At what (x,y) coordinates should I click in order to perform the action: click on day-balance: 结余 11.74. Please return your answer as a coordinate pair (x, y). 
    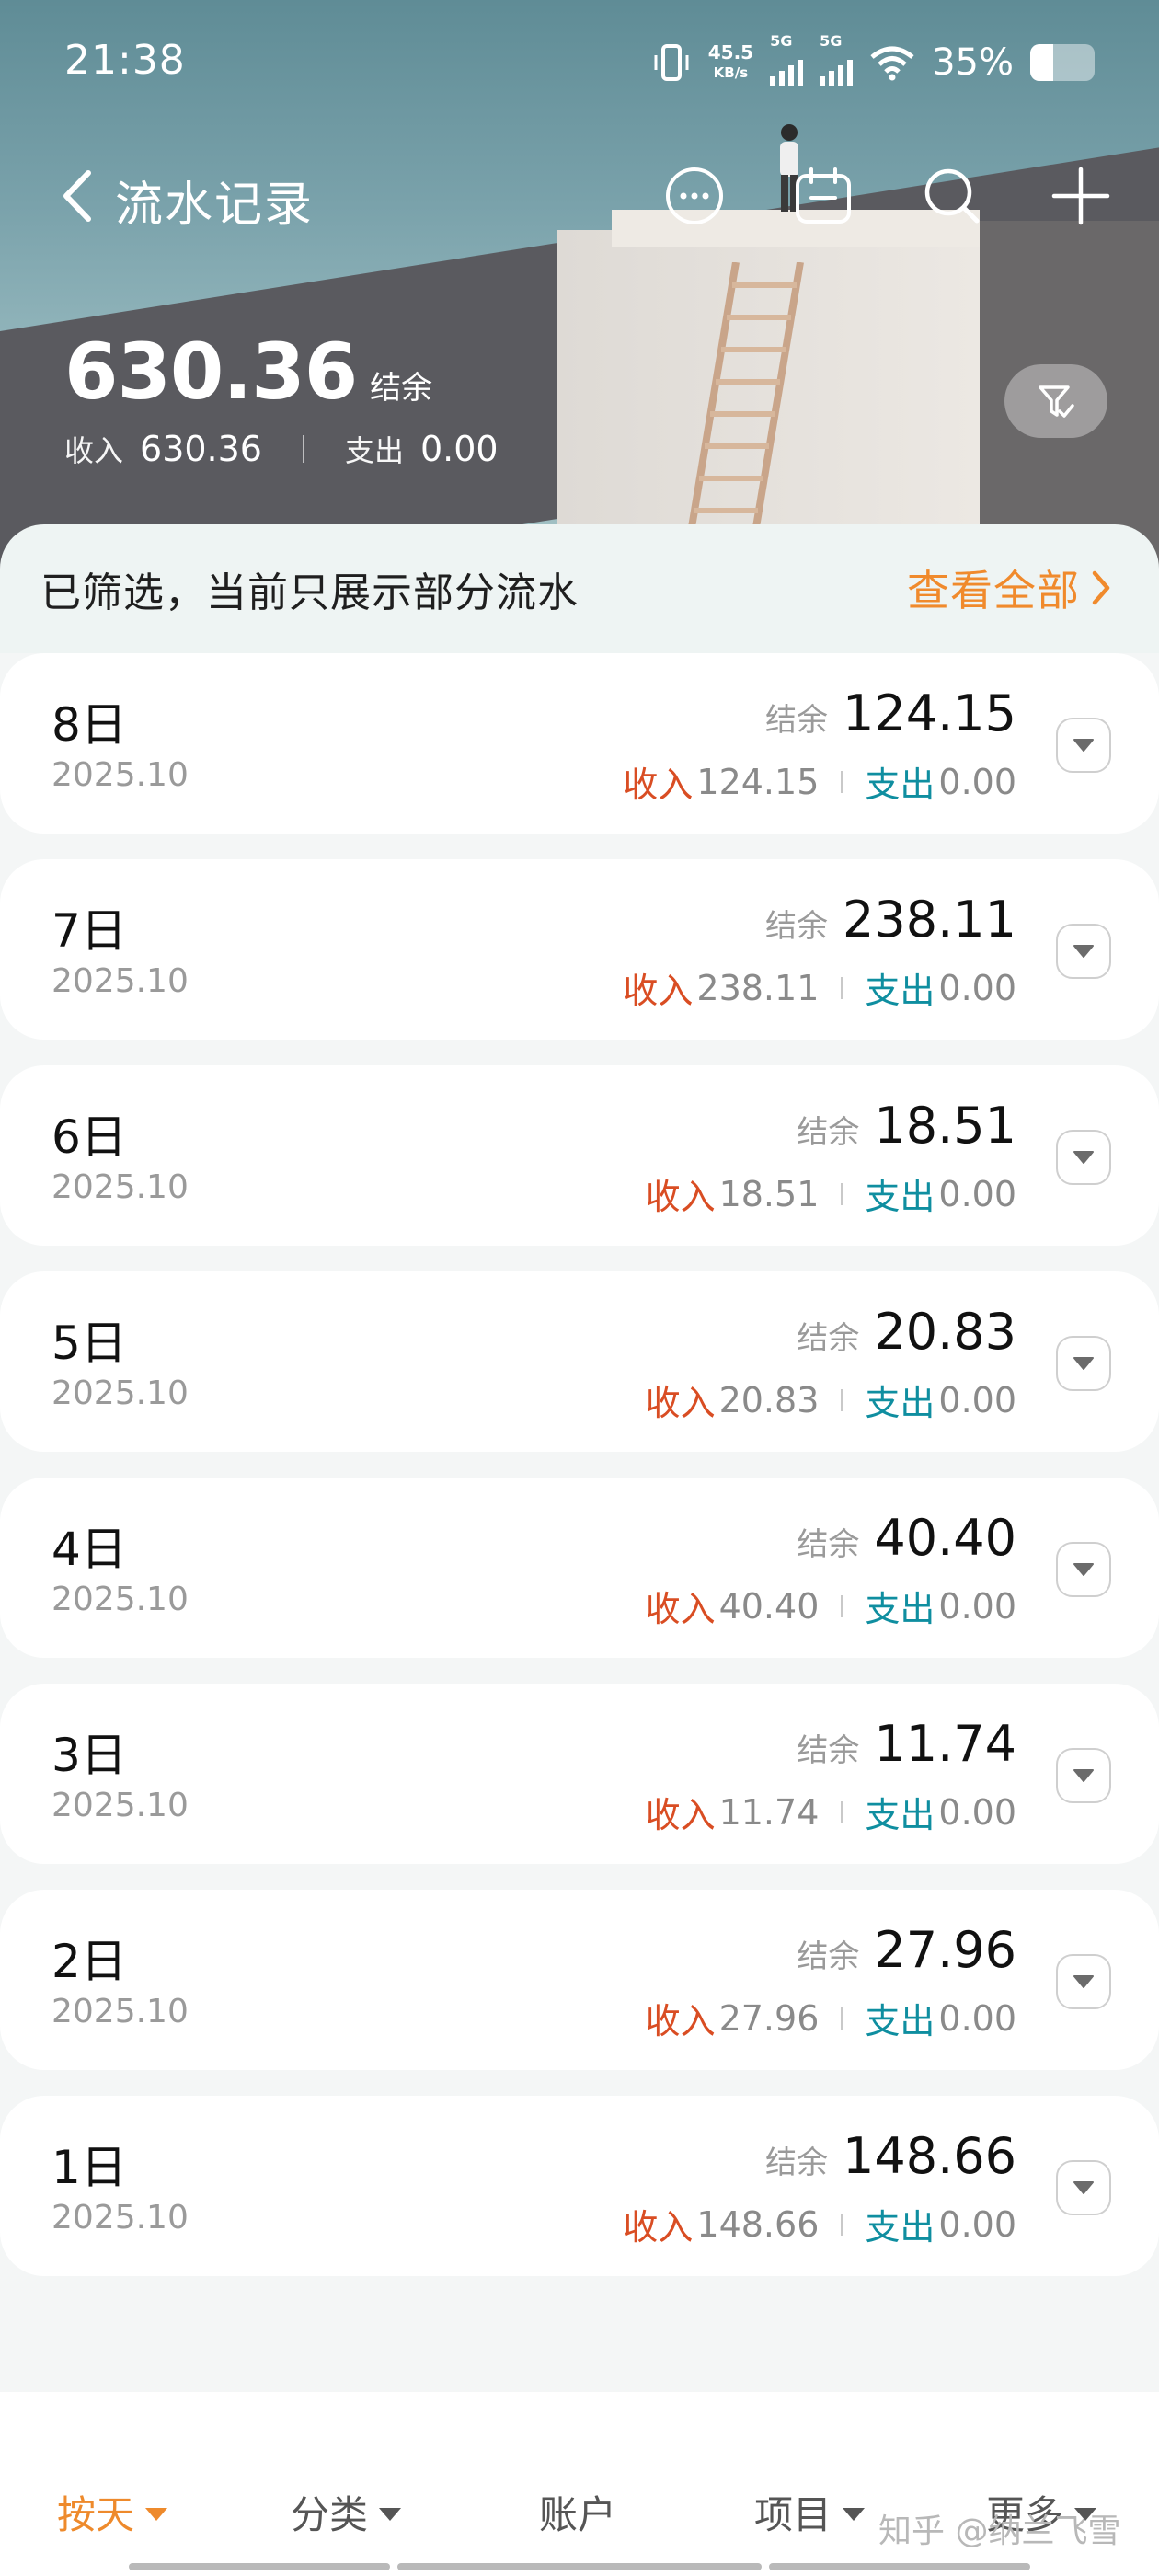
    Looking at the image, I should click on (906, 1744).